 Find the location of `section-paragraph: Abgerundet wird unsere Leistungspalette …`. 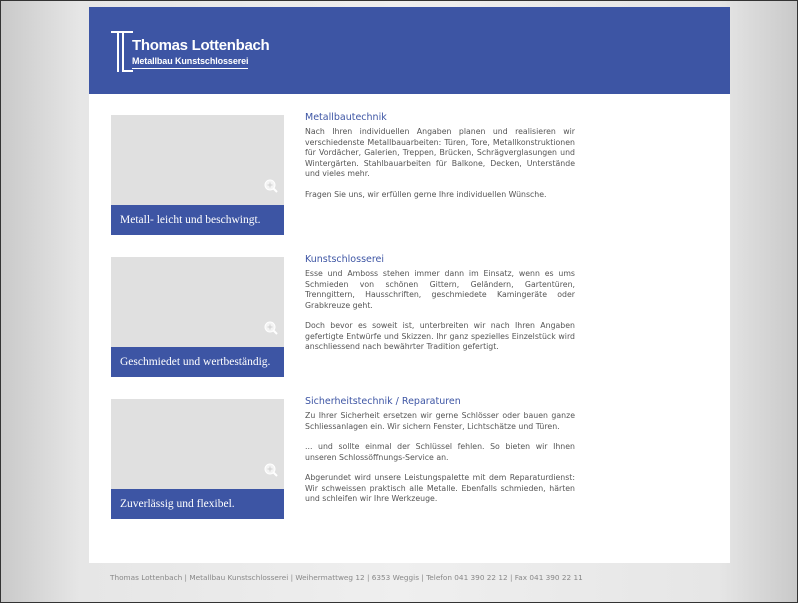

section-paragraph: Abgerundet wird unsere Leistungspalette … is located at coordinates (440, 488).